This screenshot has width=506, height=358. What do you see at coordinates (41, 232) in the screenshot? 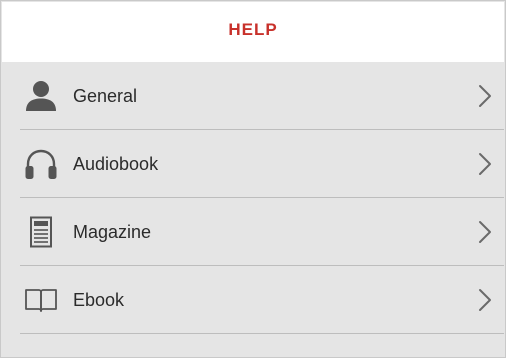
I see `magazine-icon` at bounding box center [41, 232].